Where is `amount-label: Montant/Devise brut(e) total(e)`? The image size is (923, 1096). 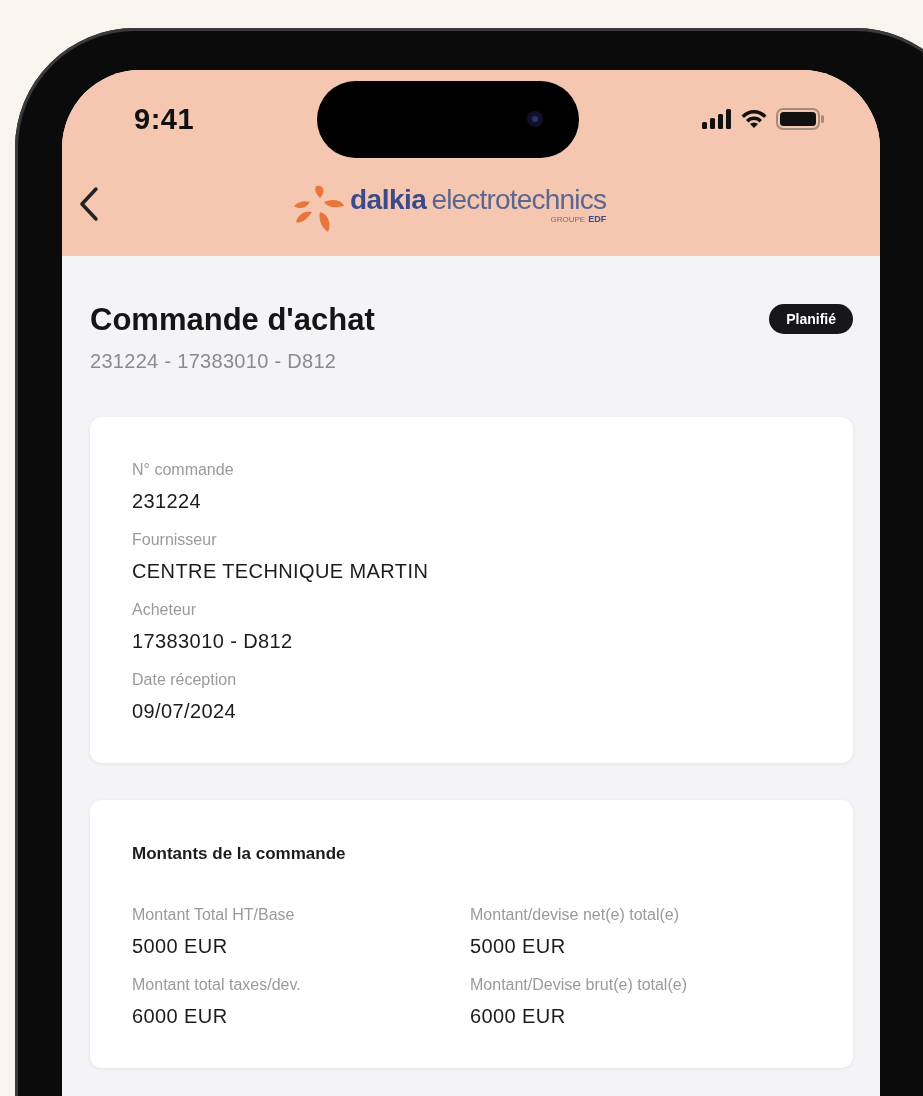
amount-label: Montant/Devise brut(e) total(e) is located at coordinates (579, 985).